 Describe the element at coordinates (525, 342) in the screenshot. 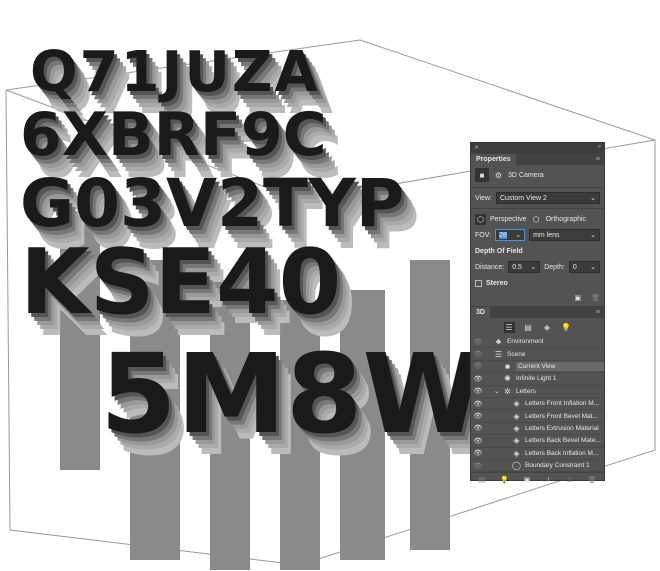

I see `tree-item-label: Environment` at that location.